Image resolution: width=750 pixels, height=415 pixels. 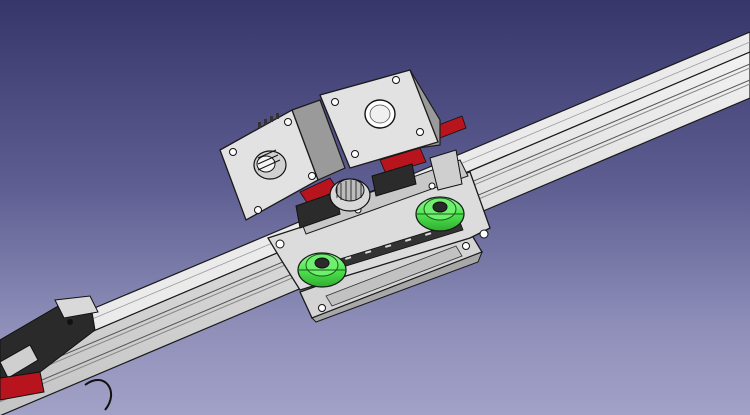 What do you see at coordinates (322, 270) in the screenshot?
I see `v-wheel-left` at bounding box center [322, 270].